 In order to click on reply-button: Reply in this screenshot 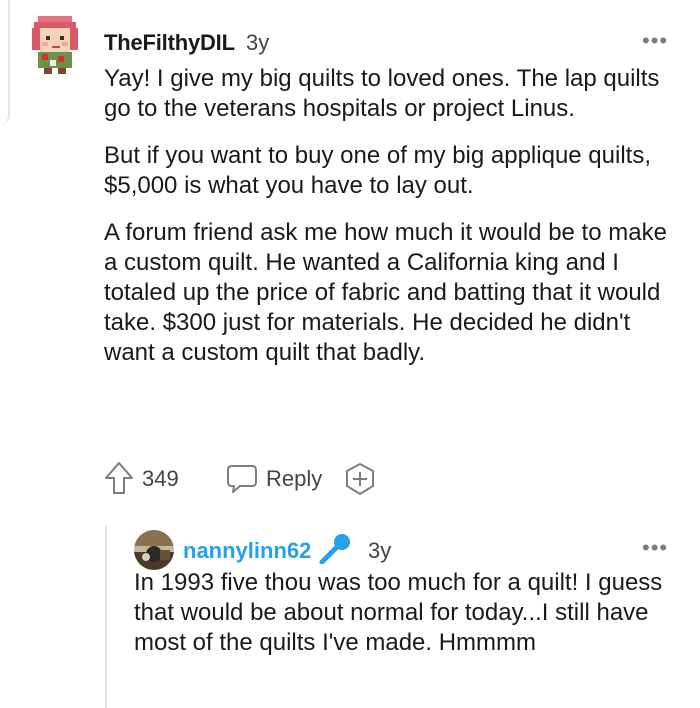, I will do `click(276, 479)`.